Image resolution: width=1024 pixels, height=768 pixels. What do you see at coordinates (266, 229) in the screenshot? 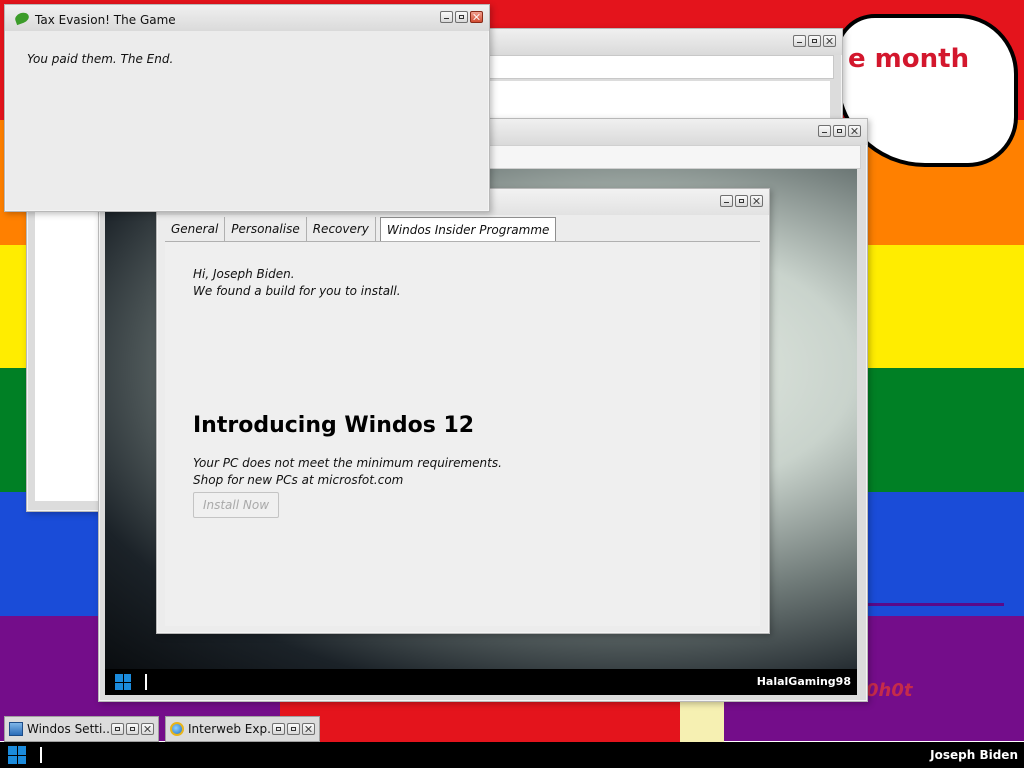
I see `tab-personalise: Personalise` at bounding box center [266, 229].